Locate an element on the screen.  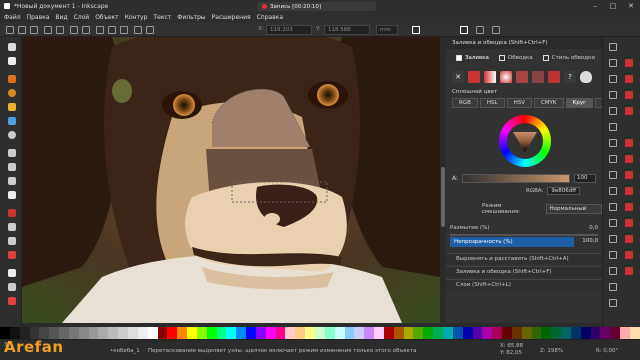
show-handles-icon is located at coordinates (464, 30).